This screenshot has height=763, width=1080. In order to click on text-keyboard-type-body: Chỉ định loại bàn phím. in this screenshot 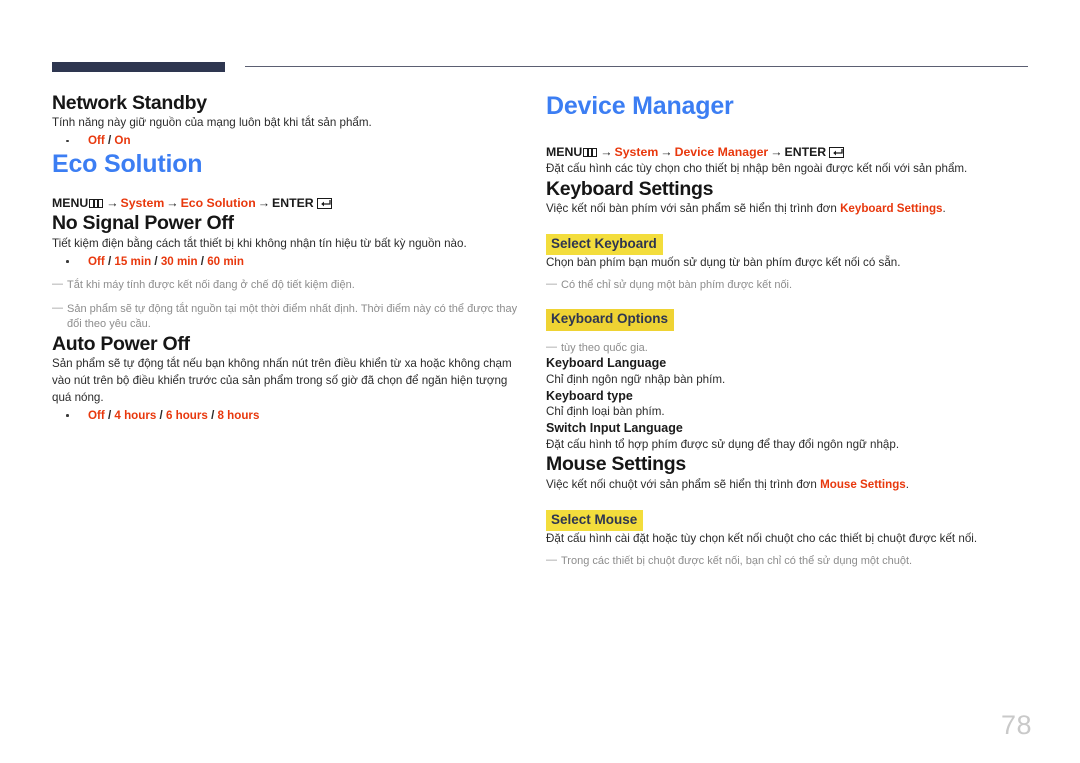, I will do `click(605, 412)`.